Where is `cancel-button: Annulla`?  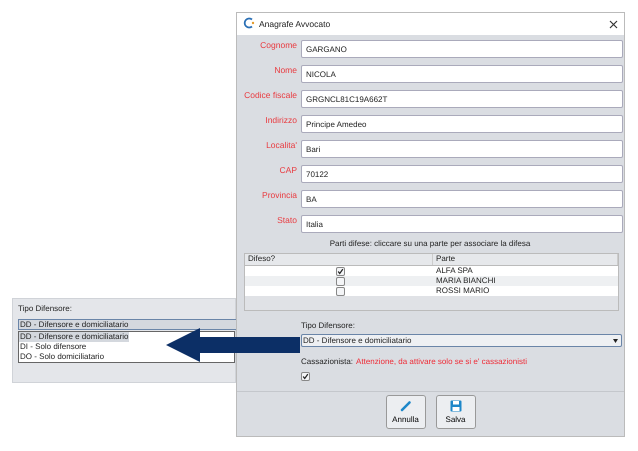 cancel-button: Annulla is located at coordinates (406, 412).